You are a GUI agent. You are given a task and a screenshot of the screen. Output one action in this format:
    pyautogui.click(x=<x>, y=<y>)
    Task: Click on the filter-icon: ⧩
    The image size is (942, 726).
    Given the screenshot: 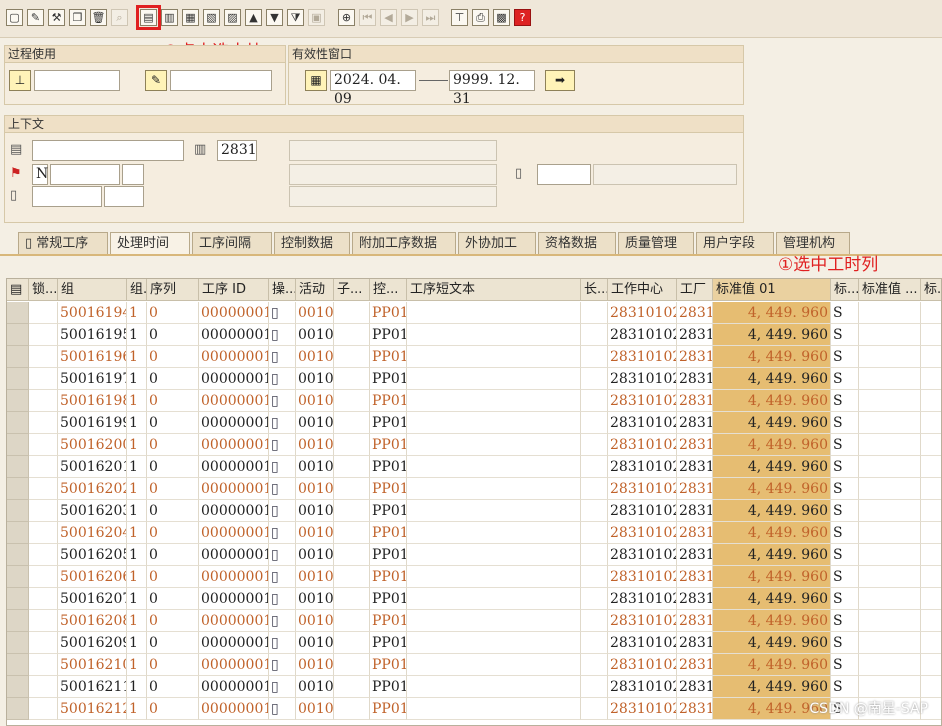 What is the action you would take?
    pyautogui.click(x=295, y=17)
    